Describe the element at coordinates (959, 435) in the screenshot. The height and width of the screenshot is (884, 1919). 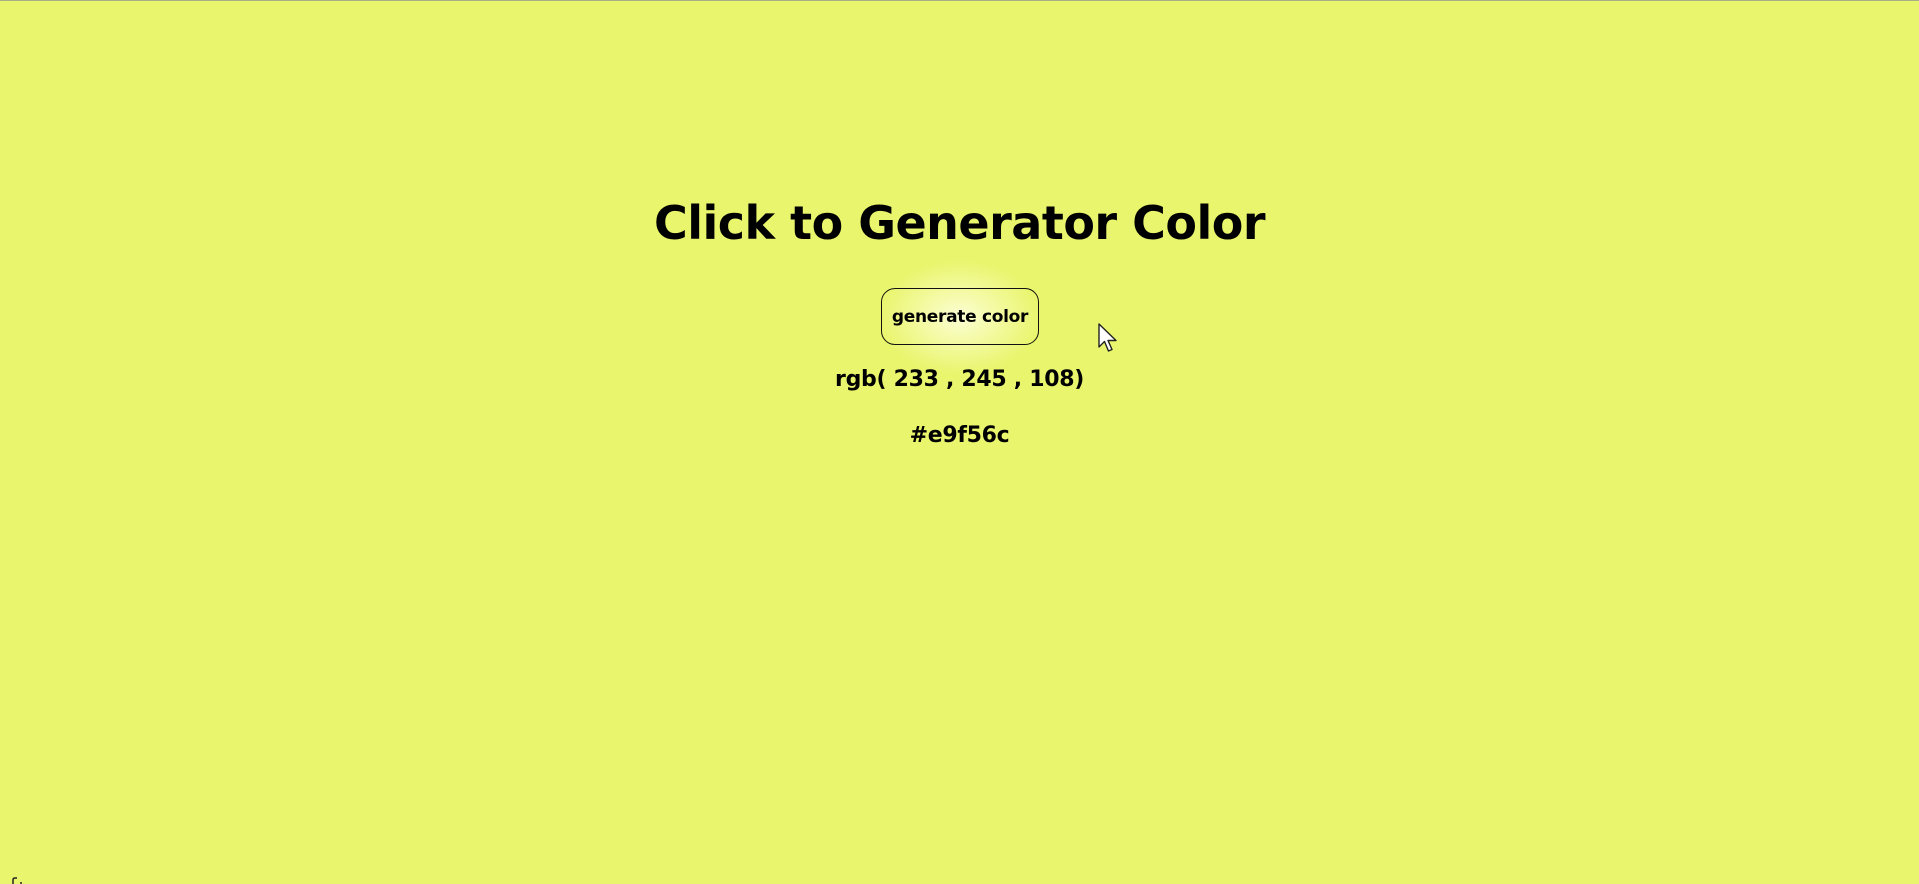
I see `hex-value-display: #e9f56c` at that location.